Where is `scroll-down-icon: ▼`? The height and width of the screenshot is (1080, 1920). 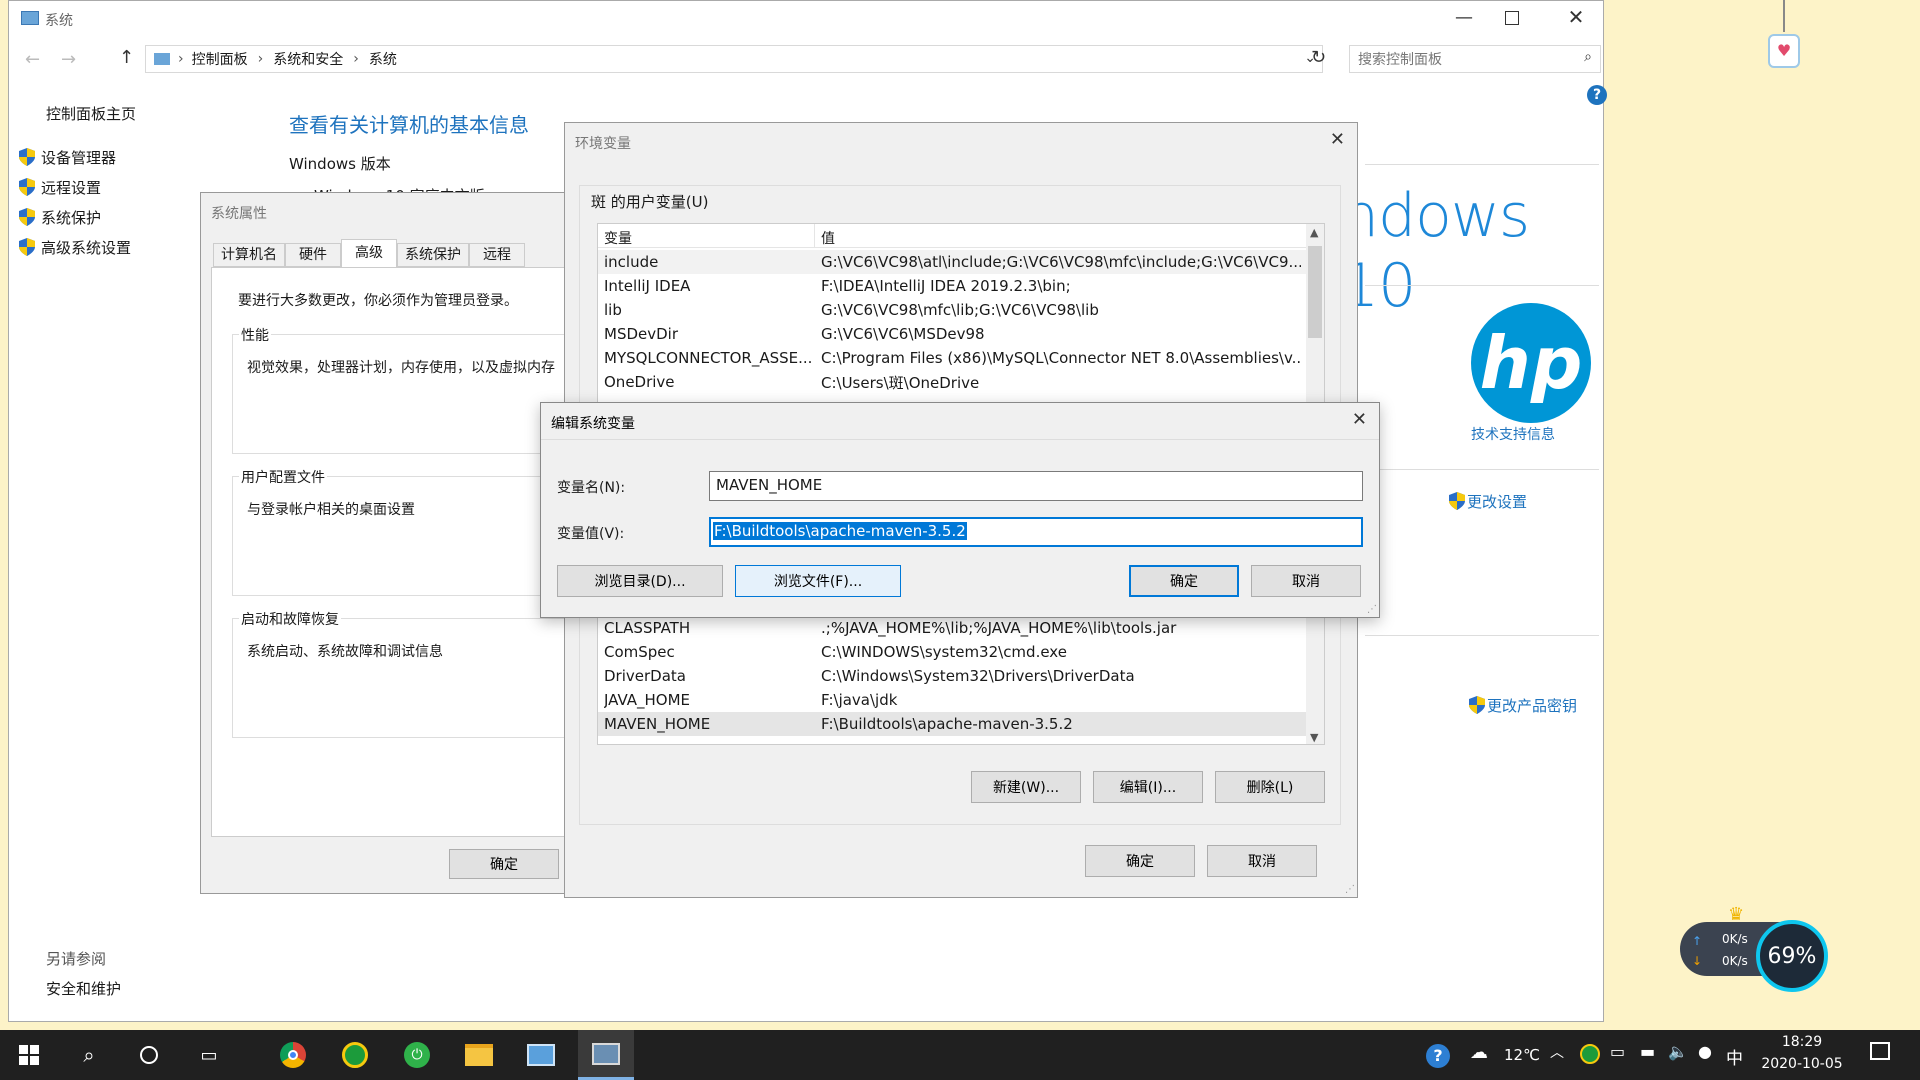 scroll-down-icon: ▼ is located at coordinates (1314, 737).